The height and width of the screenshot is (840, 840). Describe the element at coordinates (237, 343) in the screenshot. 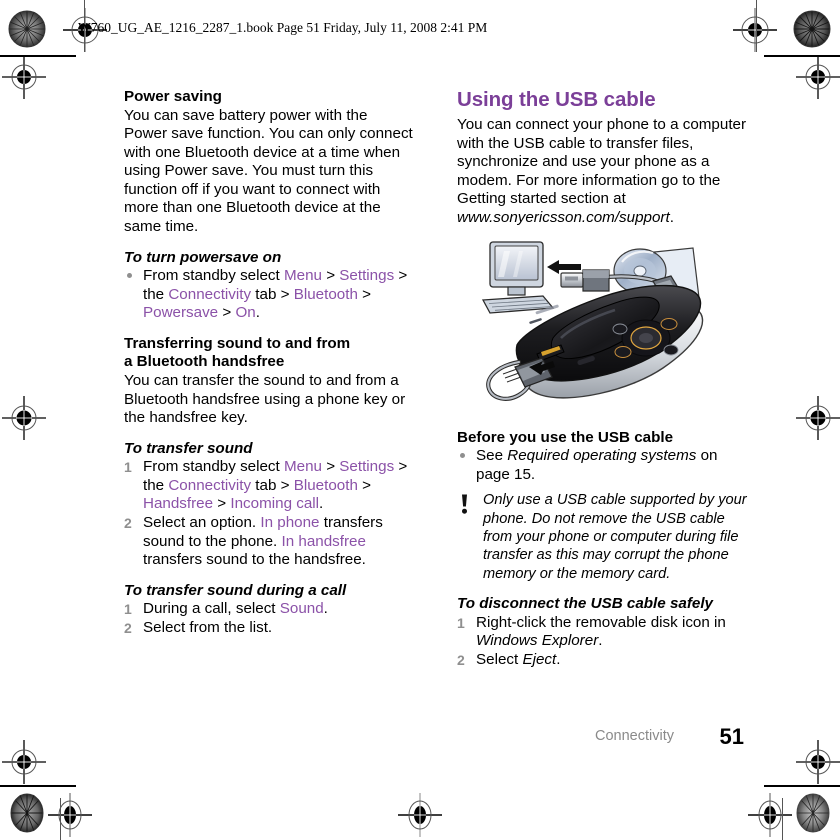

I see `heading-transferring-sound-l1: Transferring sound to and from` at that location.